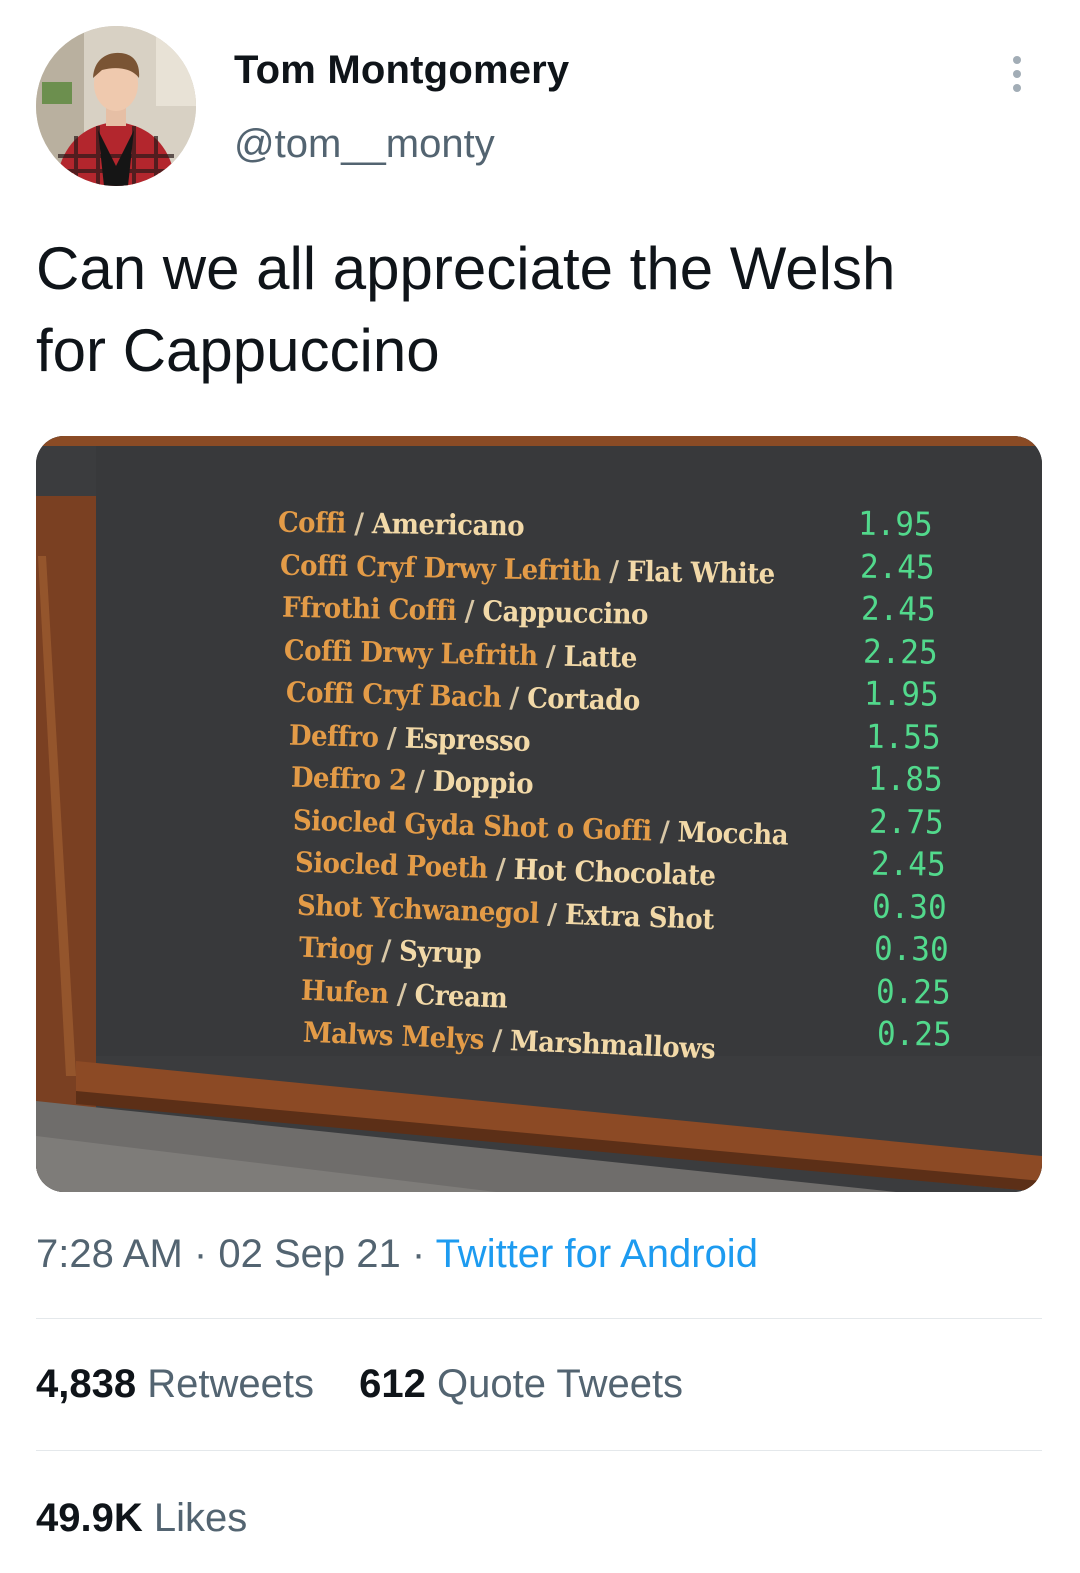 This screenshot has height=1573, width=1080. Describe the element at coordinates (364, 144) in the screenshot. I see `author-handle: @tom__monty` at that location.